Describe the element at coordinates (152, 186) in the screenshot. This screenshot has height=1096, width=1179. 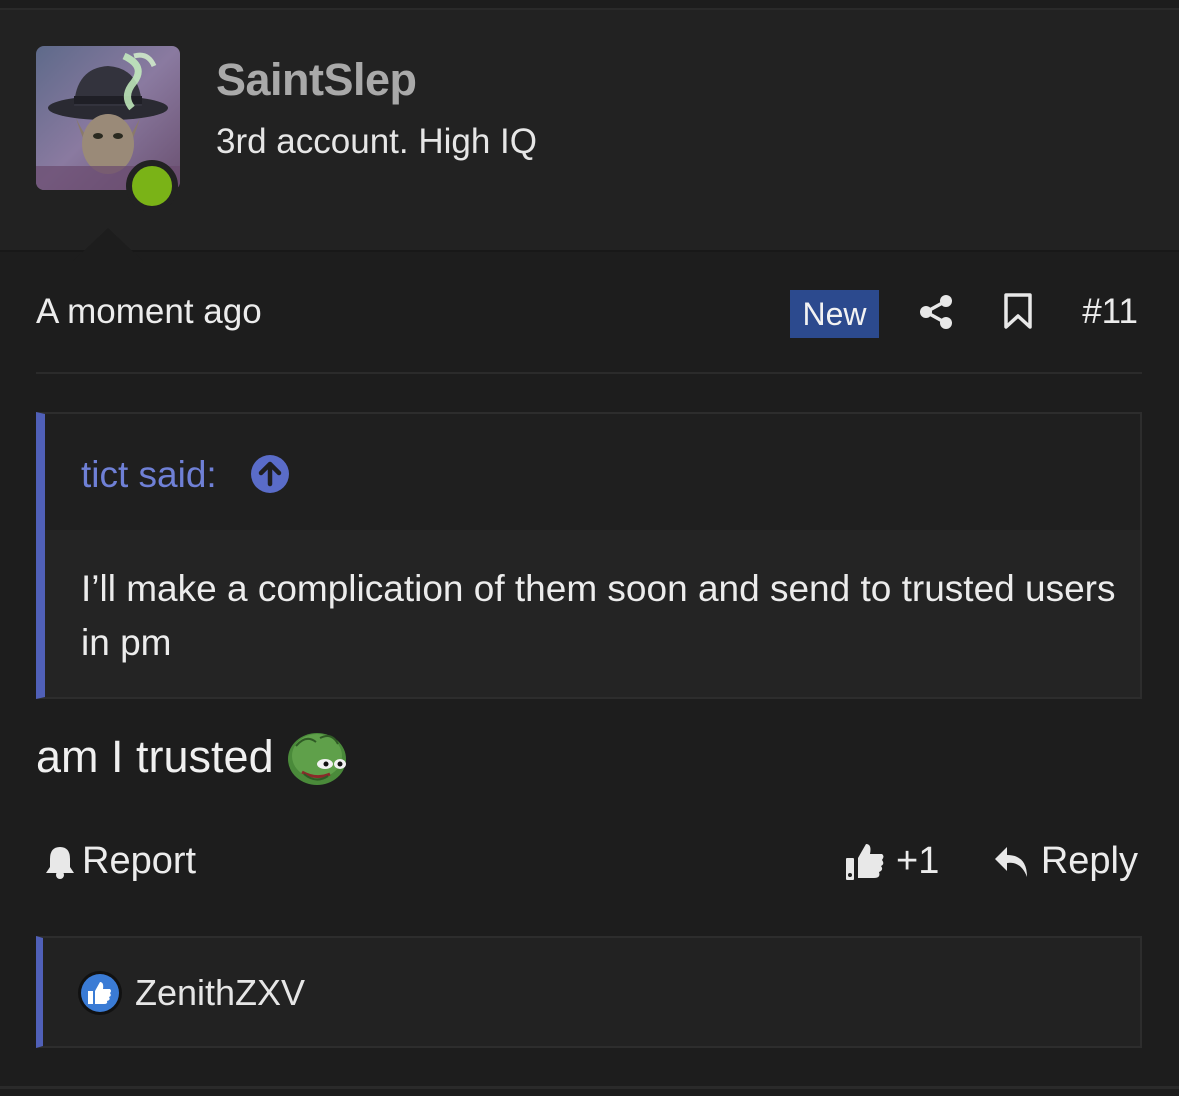
I see `online-status-indicator` at that location.